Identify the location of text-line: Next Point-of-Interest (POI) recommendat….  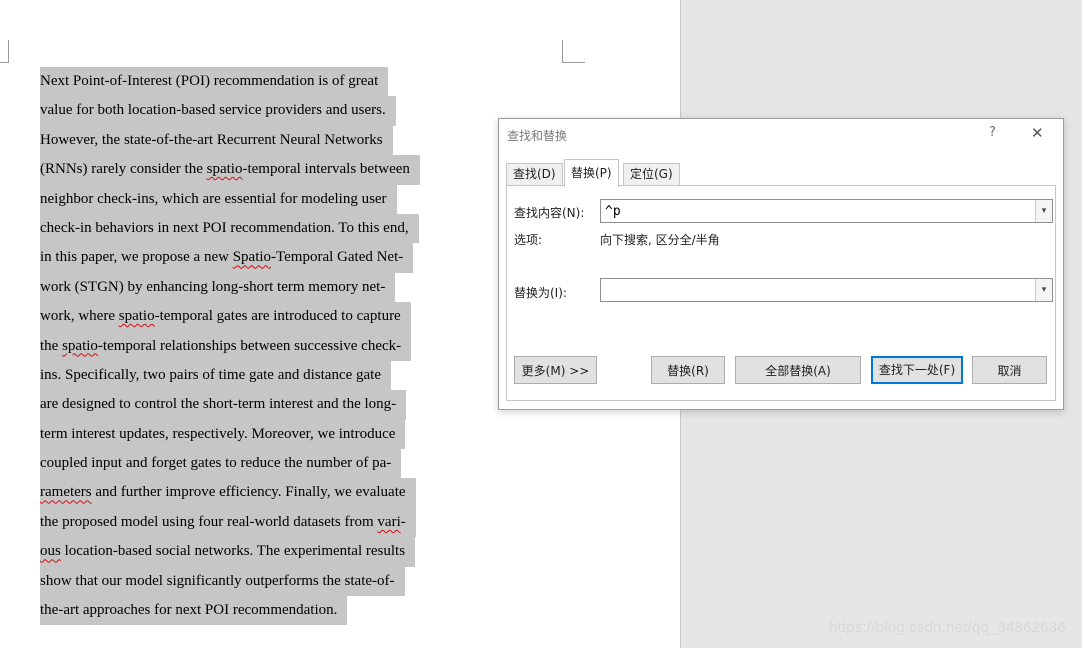
(230, 82).